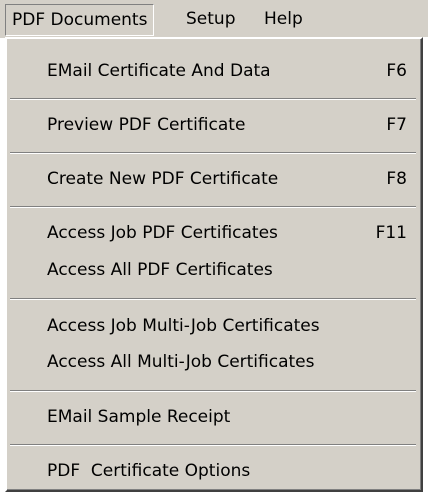  I want to click on menu-item-pdf-certificate-options: PDF Certificate Options, so click(212, 471).